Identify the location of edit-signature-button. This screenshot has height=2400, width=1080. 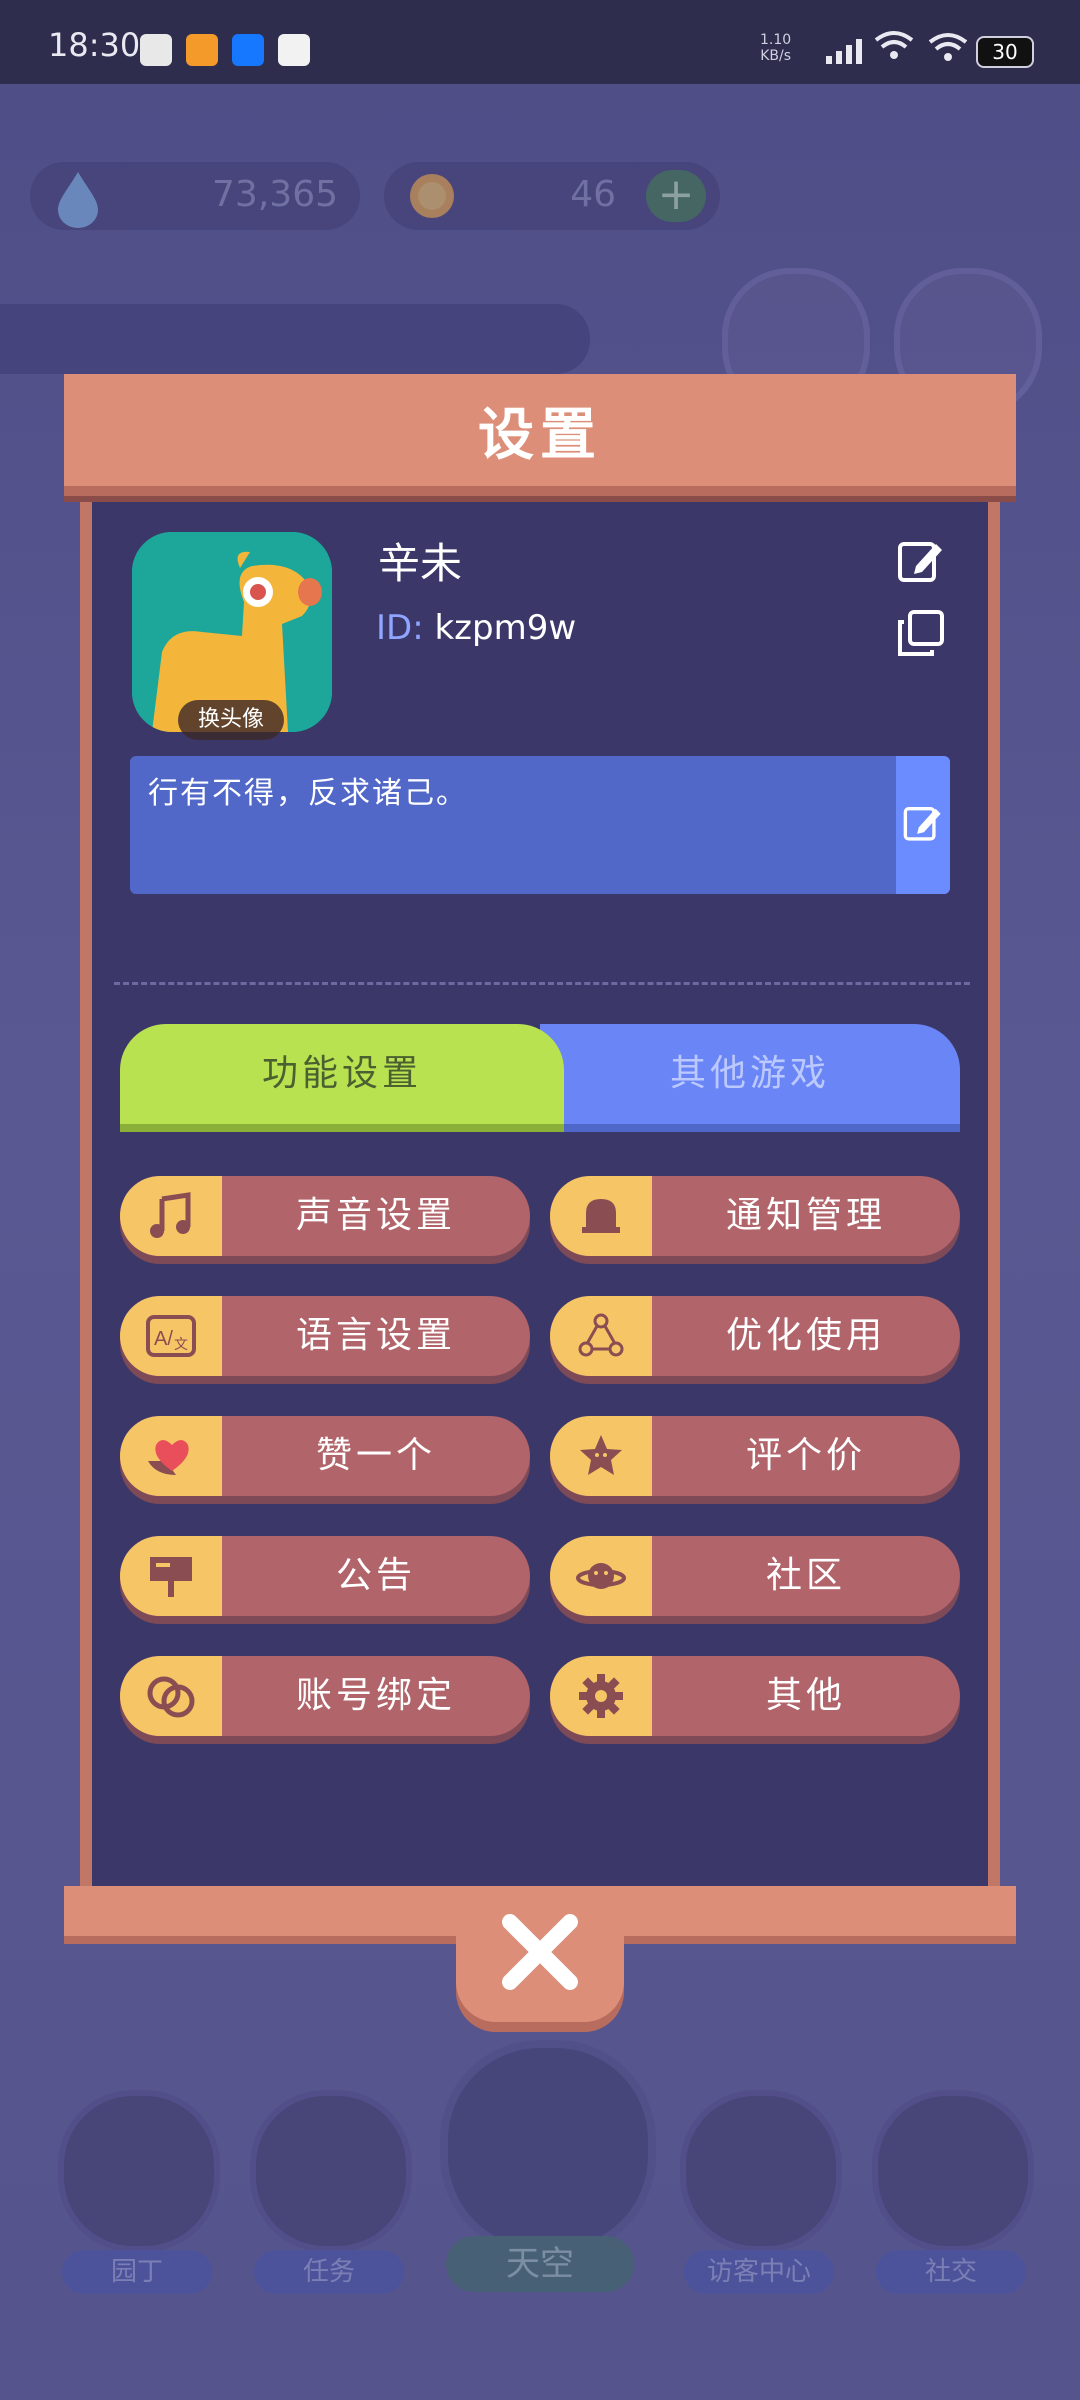
(923, 825).